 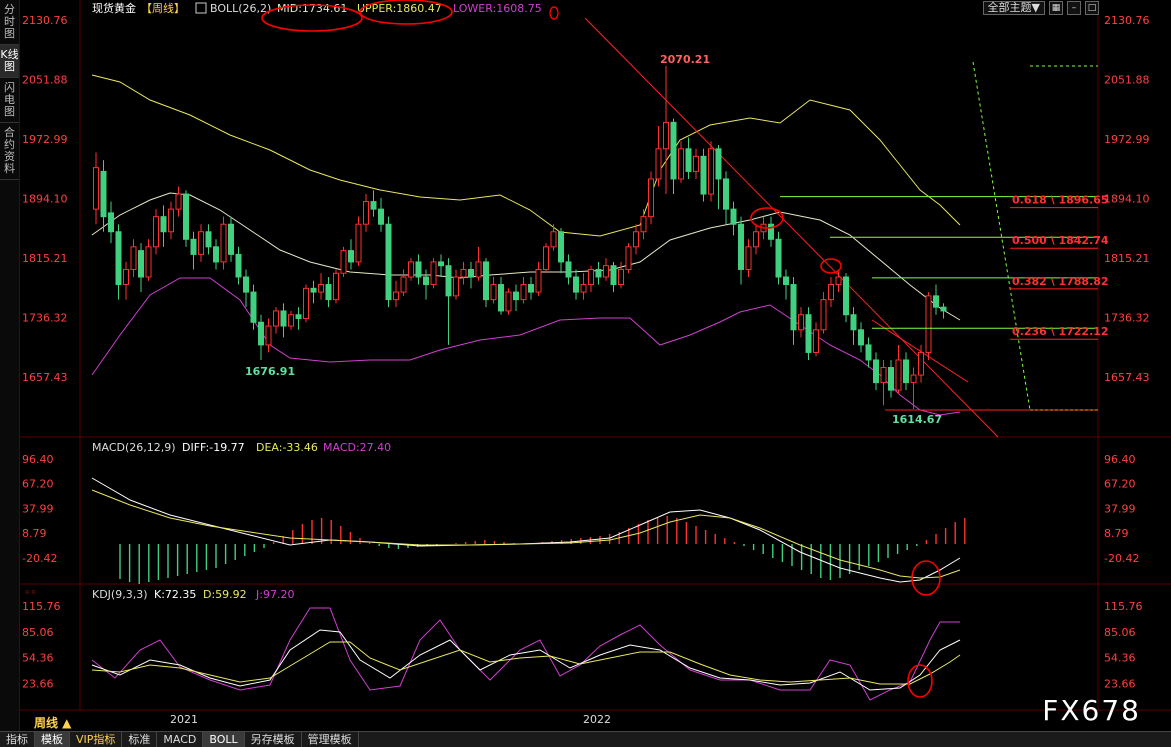 What do you see at coordinates (330, 739) in the screenshot?
I see `tab-manage-templates: 管理模板` at bounding box center [330, 739].